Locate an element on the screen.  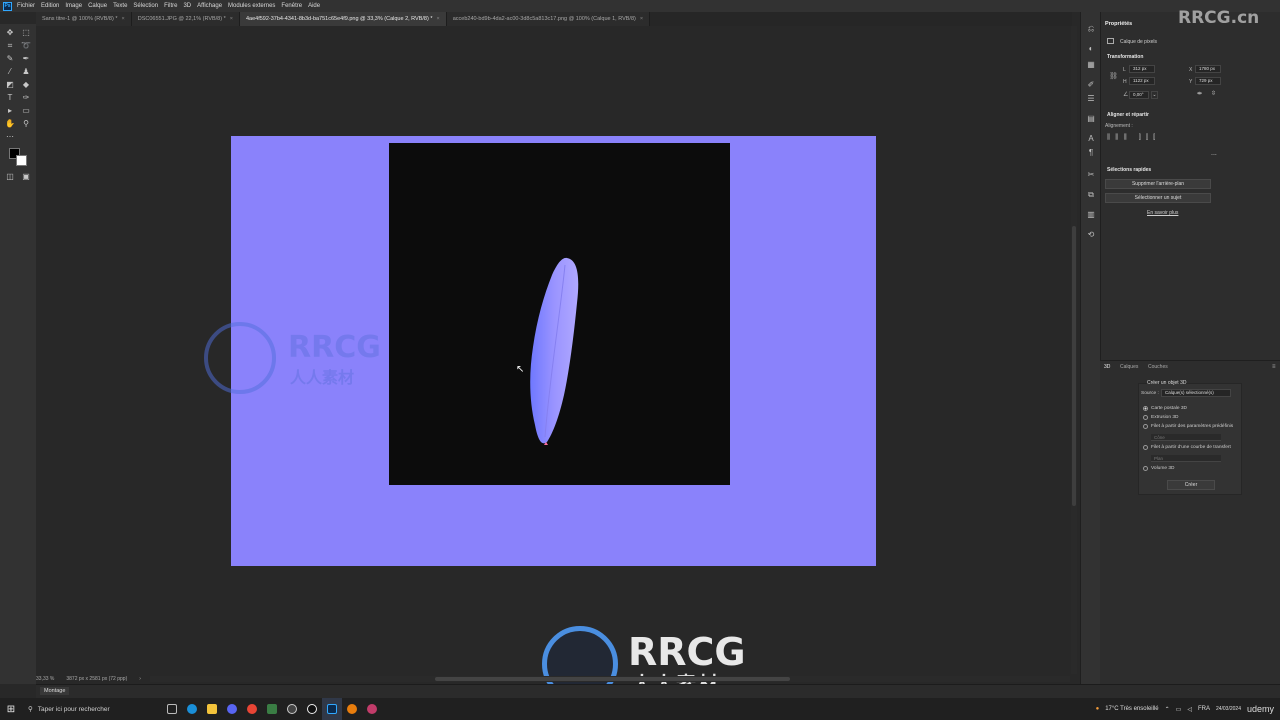
brush-settings-icon: ✐ is located at coordinates (1091, 85).